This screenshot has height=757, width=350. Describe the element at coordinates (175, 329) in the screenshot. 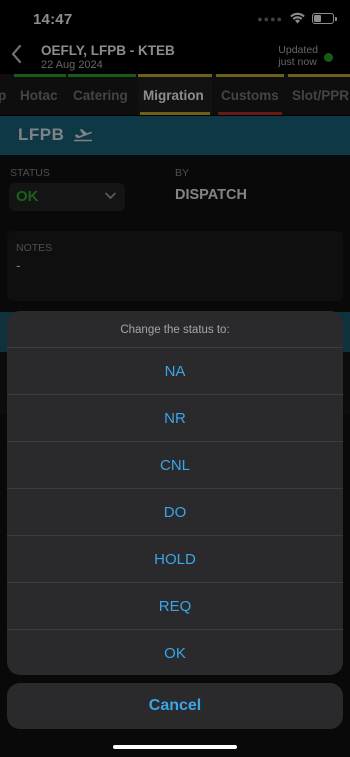

I see `action-sheet-title: Change the status to:` at that location.